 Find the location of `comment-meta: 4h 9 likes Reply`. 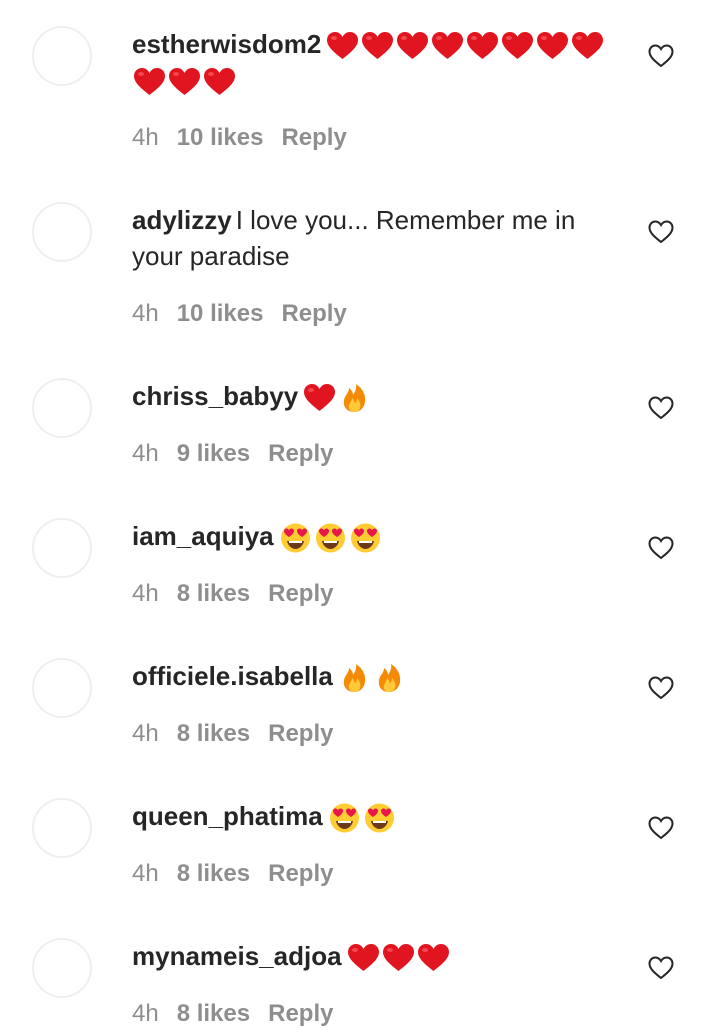

comment-meta: 4h 9 likes Reply is located at coordinates (241, 454).